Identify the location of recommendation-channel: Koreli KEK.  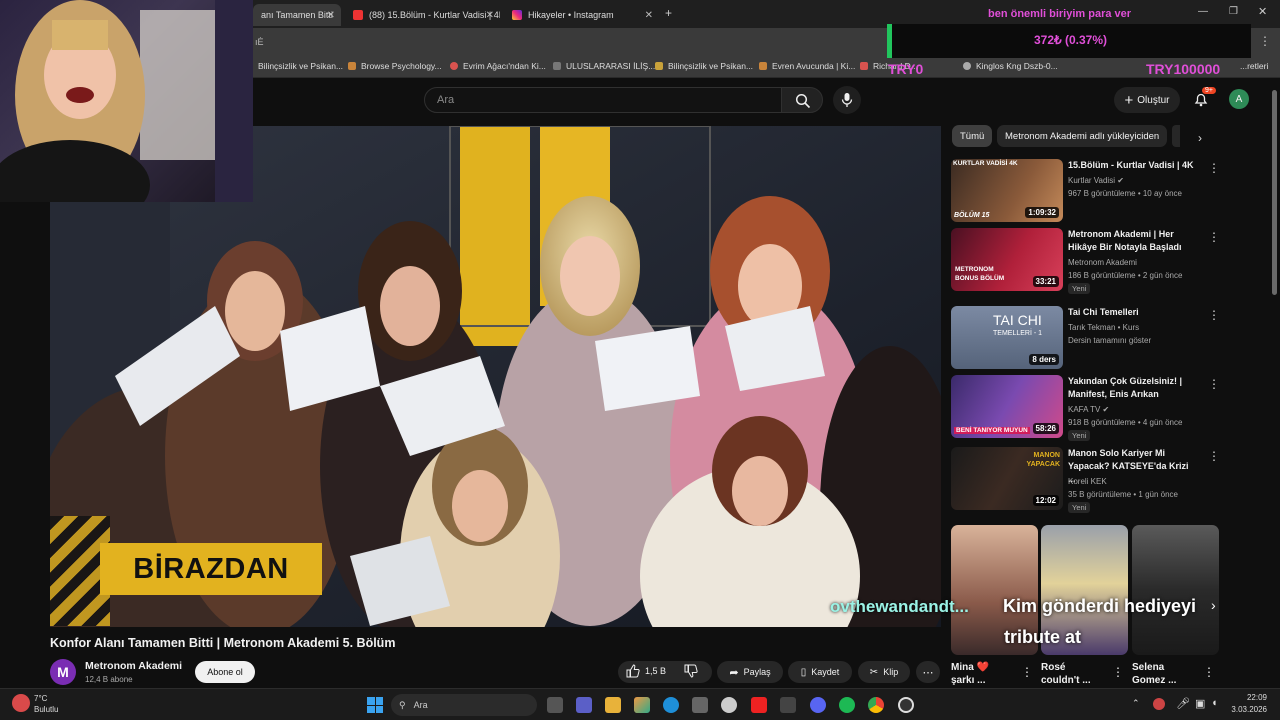
(1087, 481).